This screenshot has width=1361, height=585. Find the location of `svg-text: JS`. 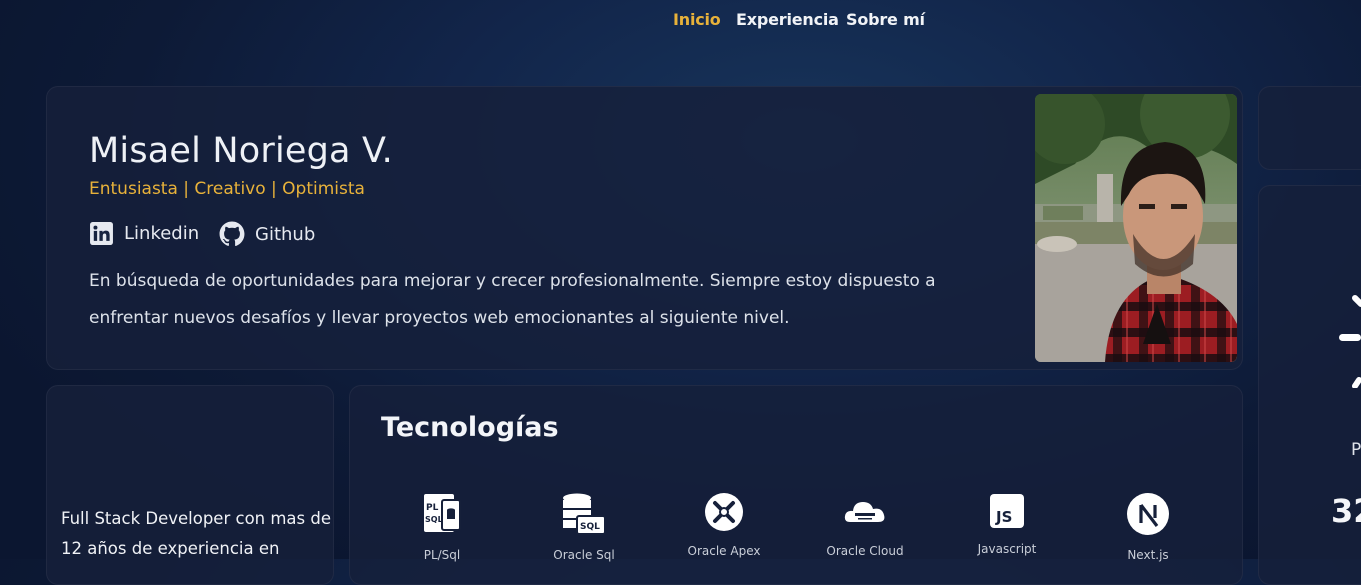

svg-text: JS is located at coordinates (1003, 517).